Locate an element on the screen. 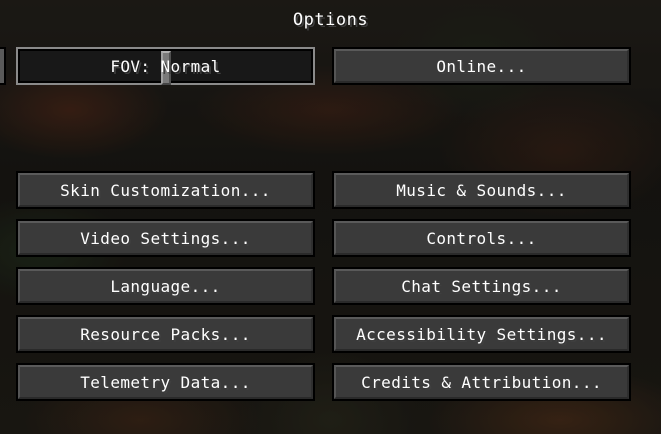 This screenshot has height=434, width=661. fov-slider: FOV: Normal is located at coordinates (165, 66).